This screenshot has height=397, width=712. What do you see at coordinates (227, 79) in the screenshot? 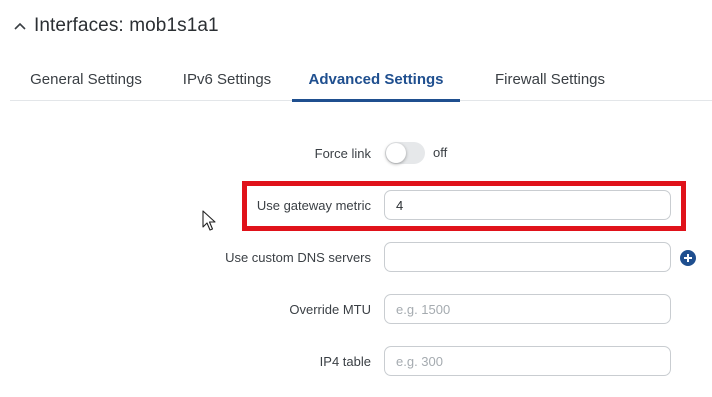
I see `tab-ipv6-settings: IPv6 Settings` at bounding box center [227, 79].